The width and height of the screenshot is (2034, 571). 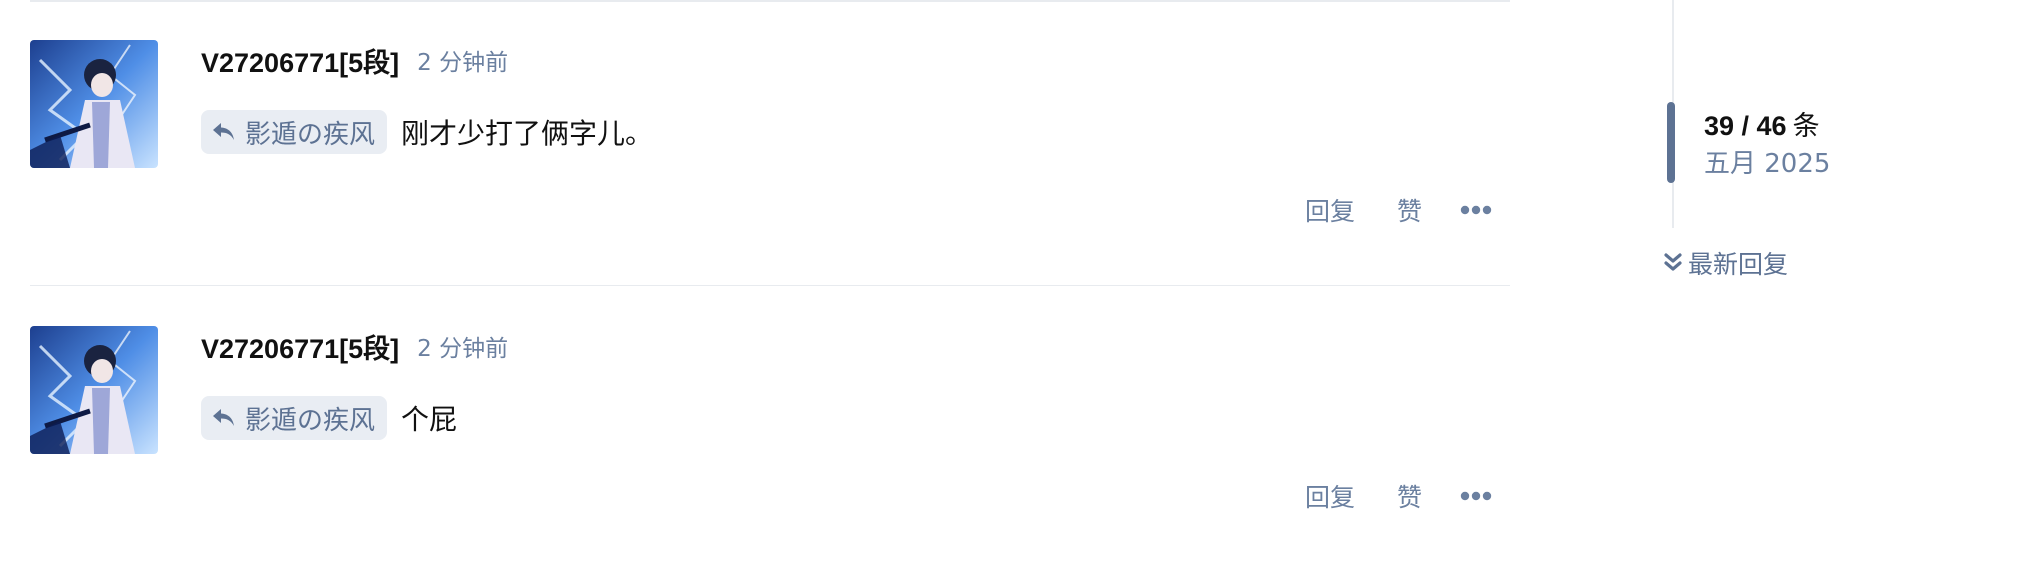 I want to click on timeline-count: 39 / 46, so click(x=1745, y=126).